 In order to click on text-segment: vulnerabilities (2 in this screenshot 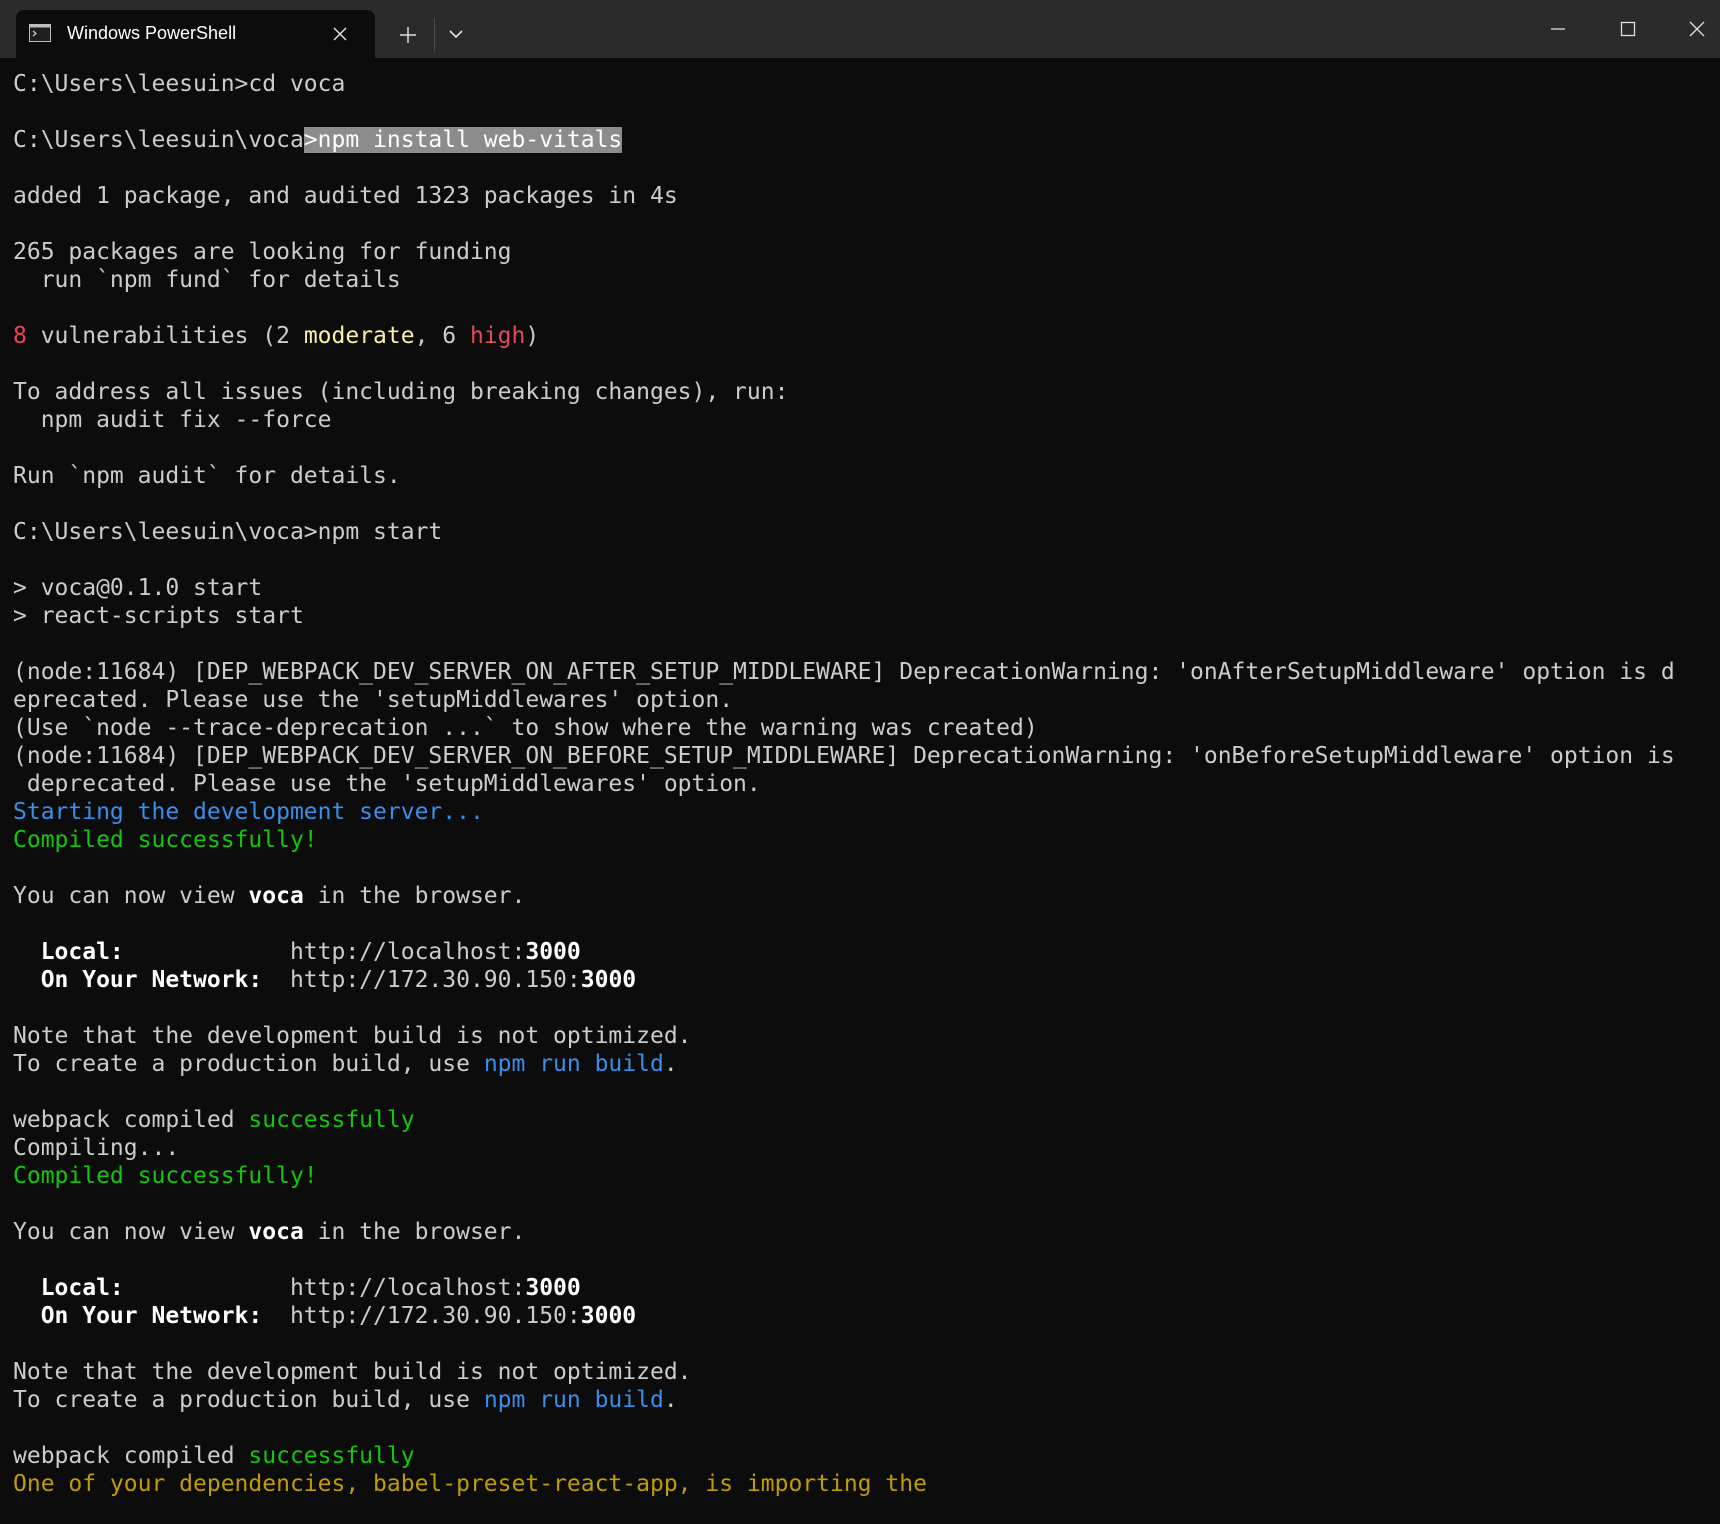, I will do `click(165, 336)`.